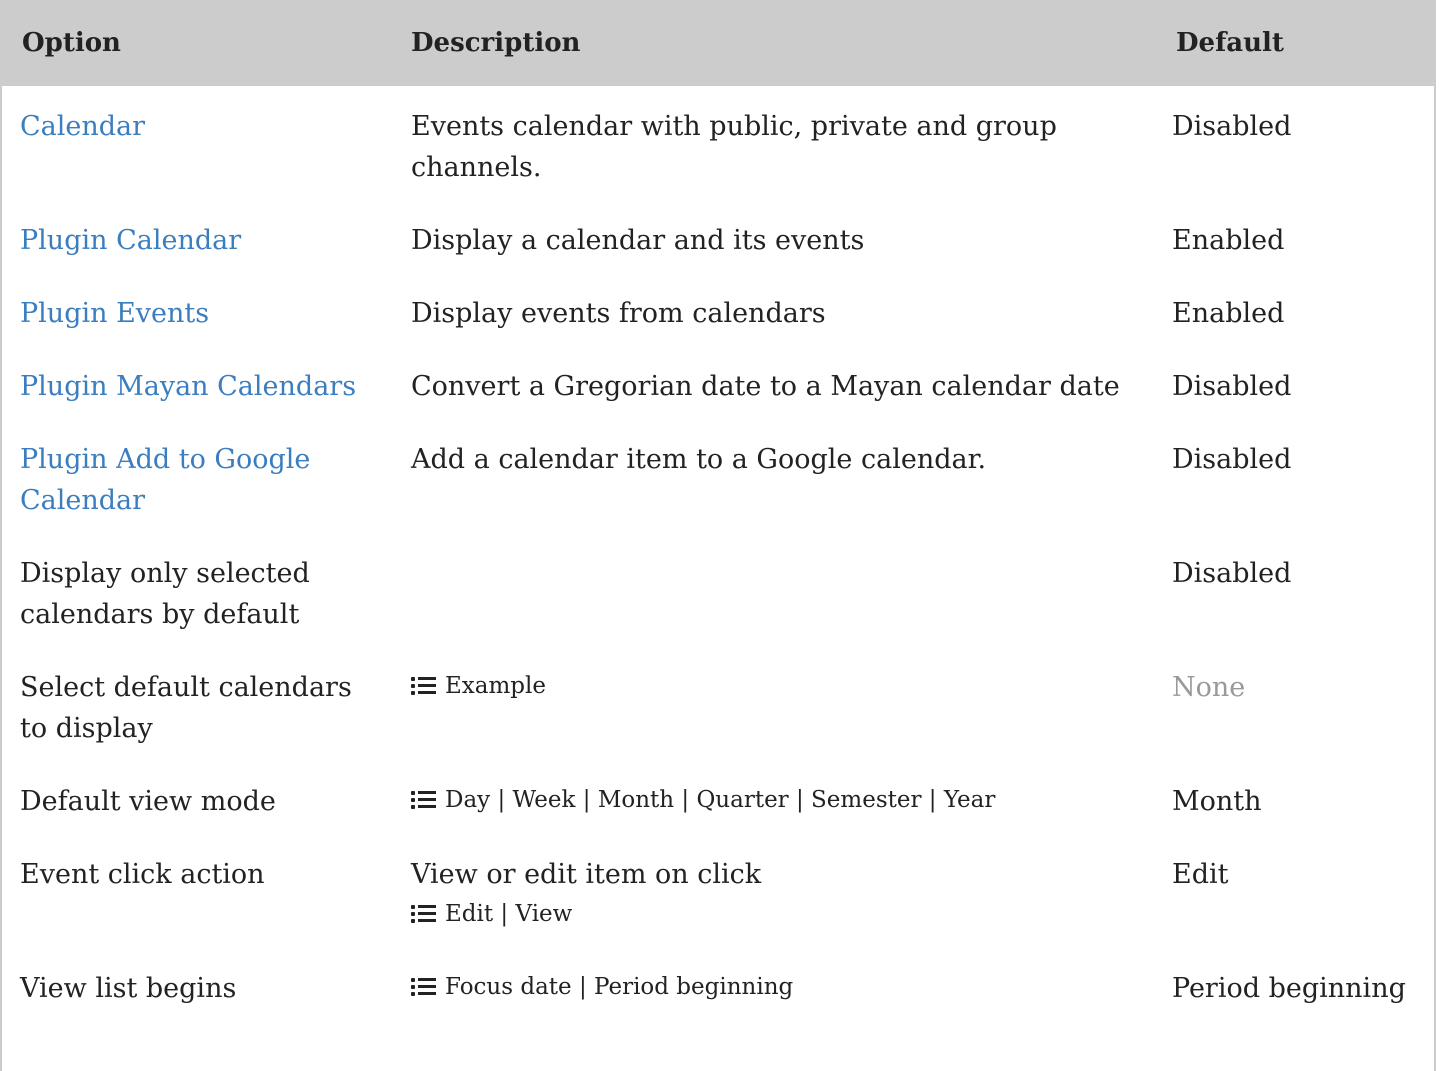 The height and width of the screenshot is (1071, 1439). What do you see at coordinates (774, 891) in the screenshot?
I see `description-cell: View or edit item on click Edit | View` at bounding box center [774, 891].